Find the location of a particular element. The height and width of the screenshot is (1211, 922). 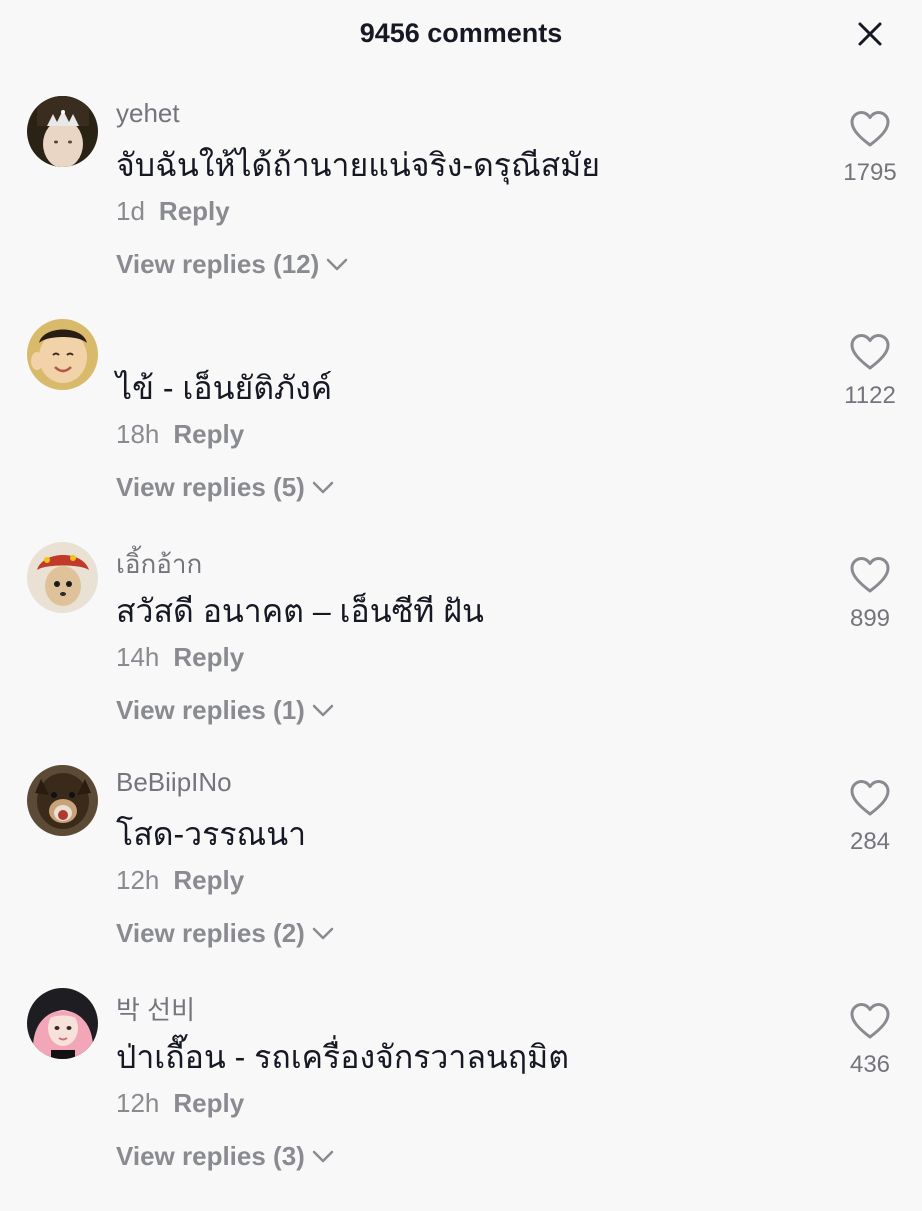

like-count: 436 is located at coordinates (870, 1064).